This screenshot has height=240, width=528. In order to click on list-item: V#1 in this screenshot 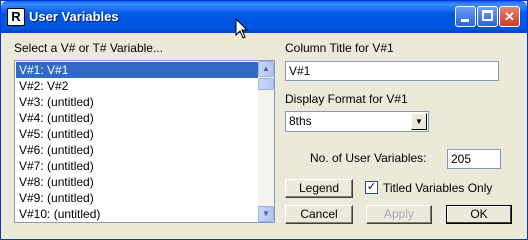, I will do `click(137, 70)`.